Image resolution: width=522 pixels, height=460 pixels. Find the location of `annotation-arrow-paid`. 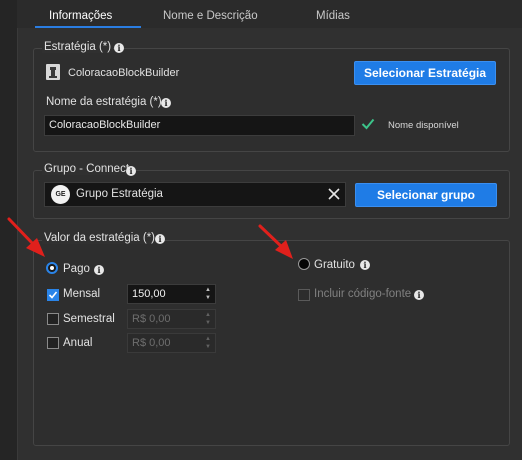

annotation-arrow-paid is located at coordinates (26, 237).